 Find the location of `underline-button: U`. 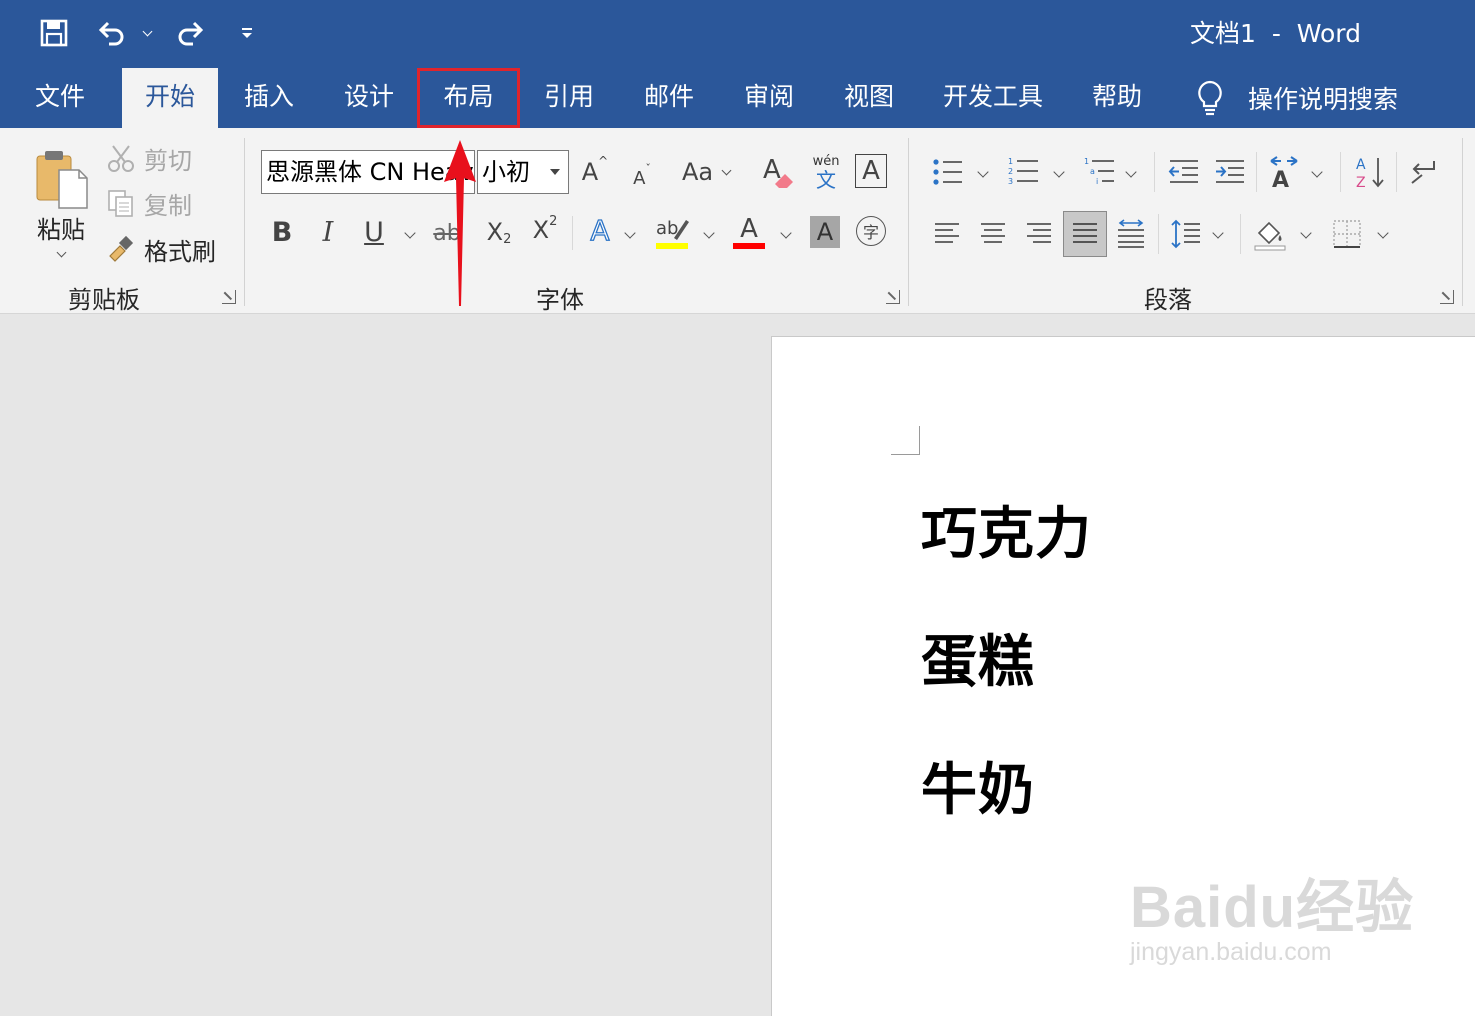

underline-button: U is located at coordinates (374, 232).